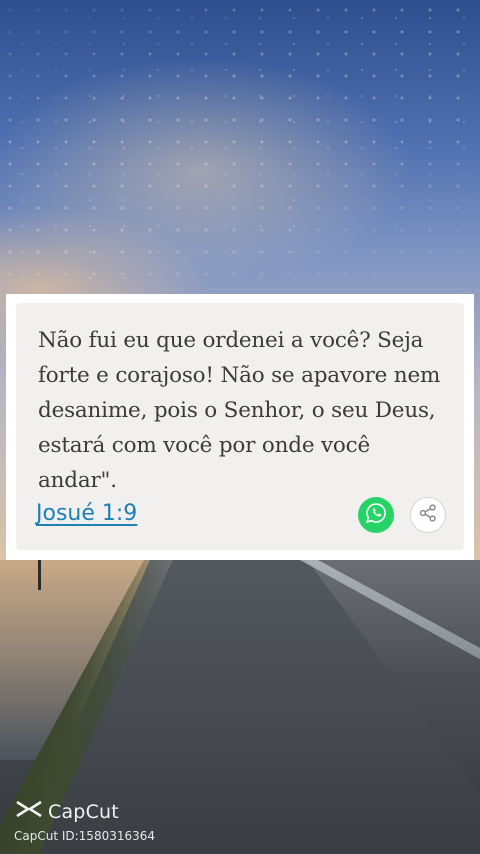 This screenshot has width=480, height=854. I want to click on whatsapp-share-button, so click(376, 515).